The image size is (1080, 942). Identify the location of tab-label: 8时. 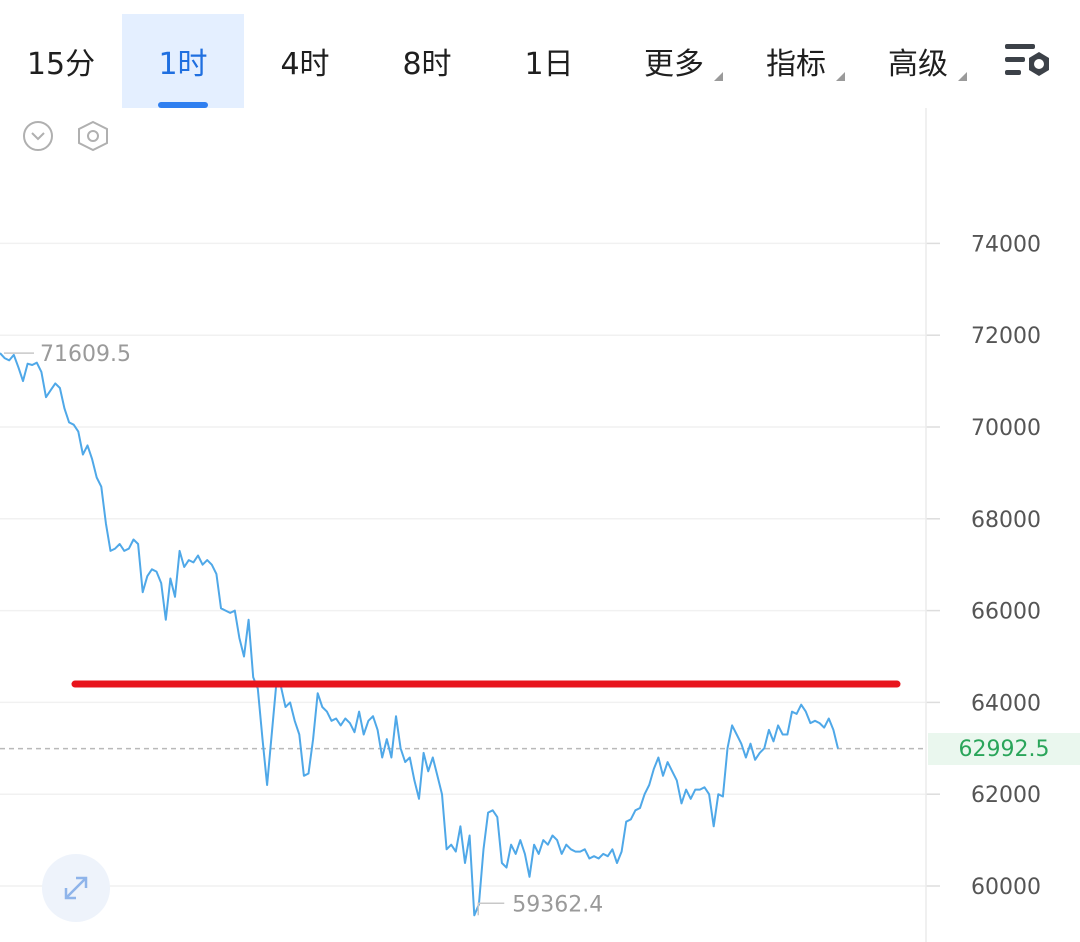
(427, 64).